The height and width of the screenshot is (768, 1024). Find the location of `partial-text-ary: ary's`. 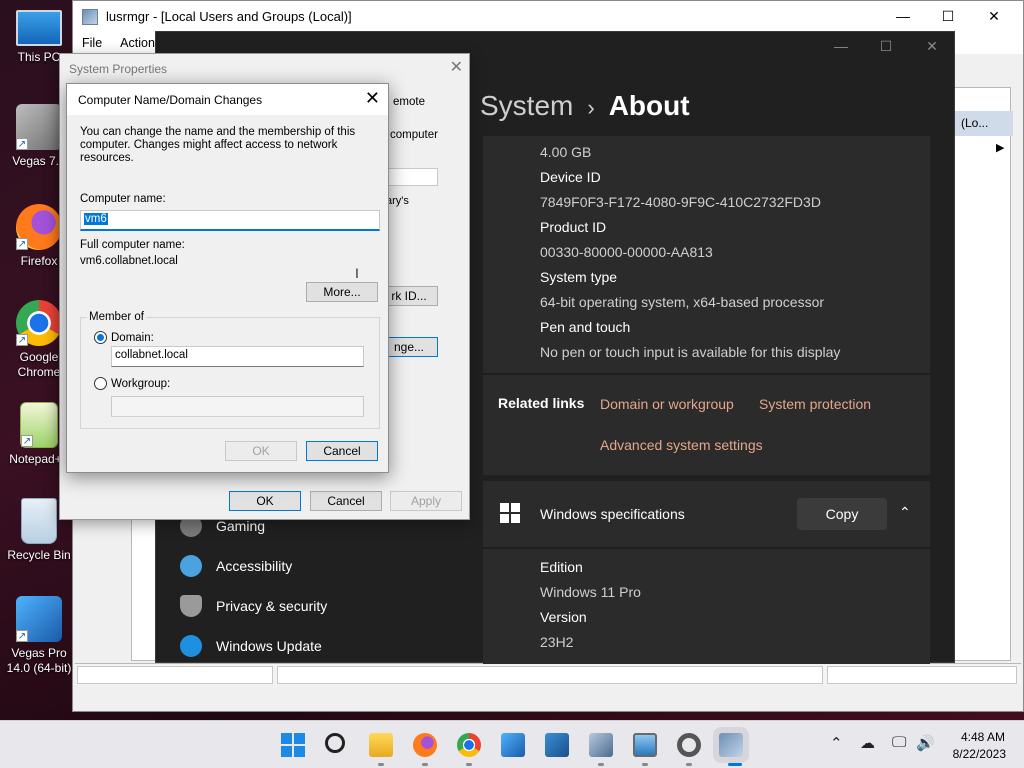

partial-text-ary: ary's is located at coordinates (397, 201).